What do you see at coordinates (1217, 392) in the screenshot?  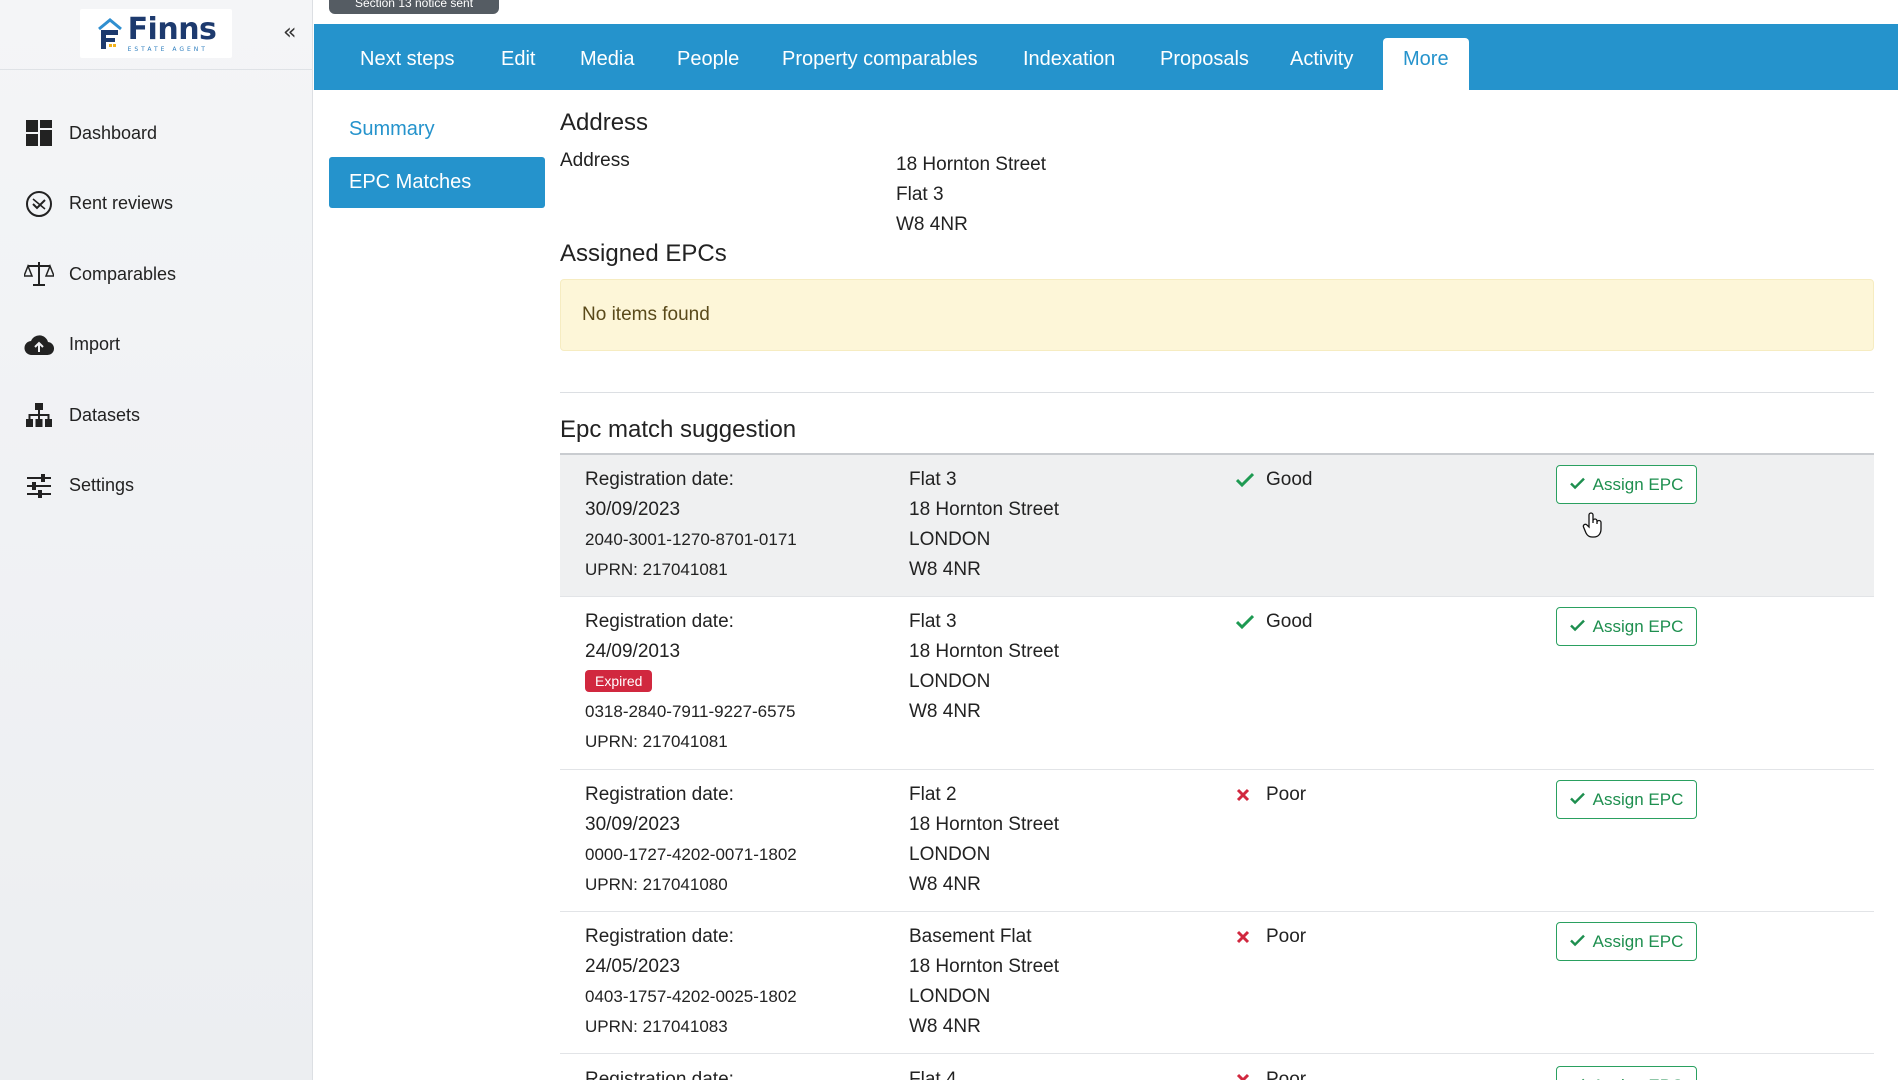 I see `section-divider` at bounding box center [1217, 392].